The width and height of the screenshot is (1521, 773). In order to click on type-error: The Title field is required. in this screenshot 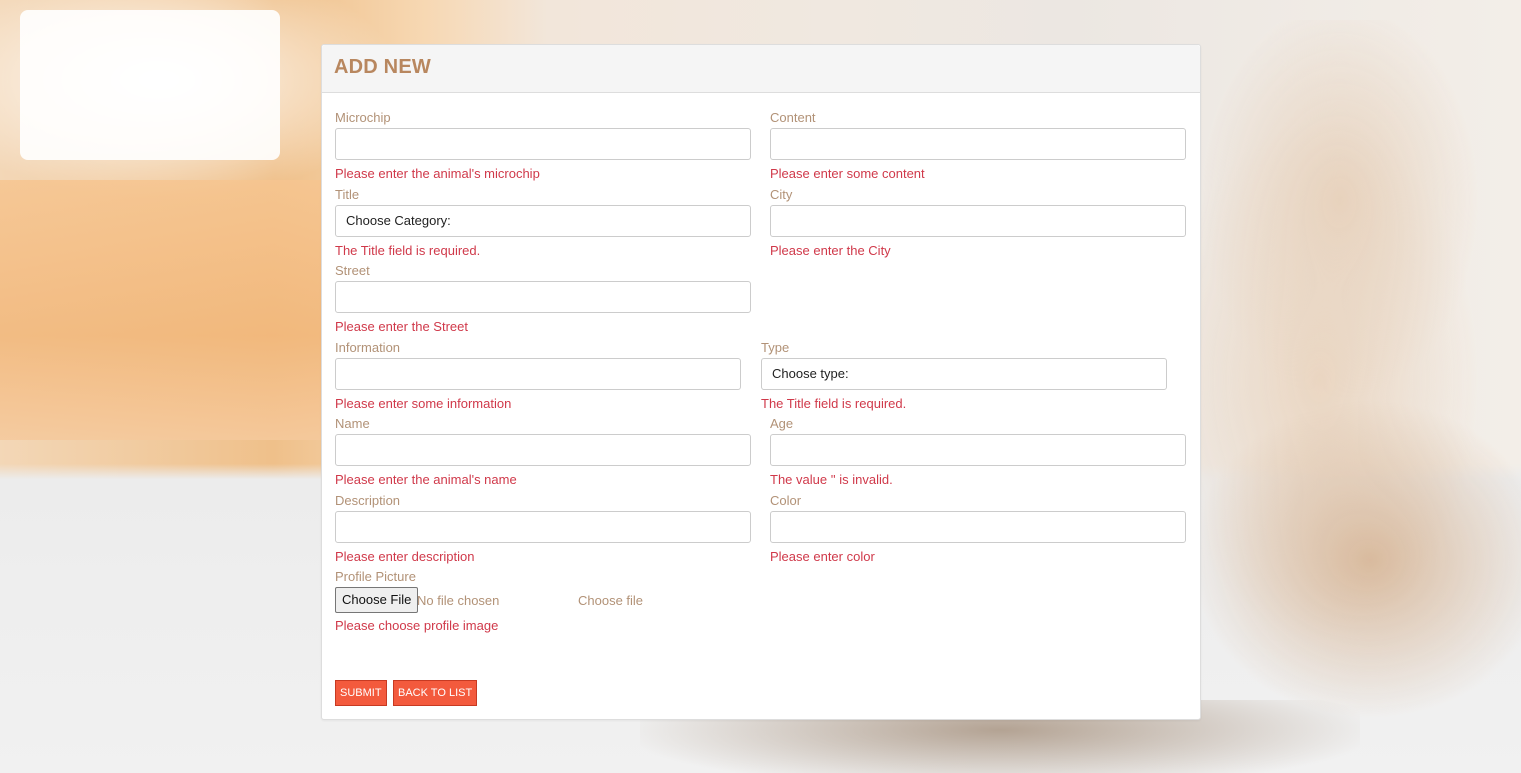, I will do `click(834, 403)`.